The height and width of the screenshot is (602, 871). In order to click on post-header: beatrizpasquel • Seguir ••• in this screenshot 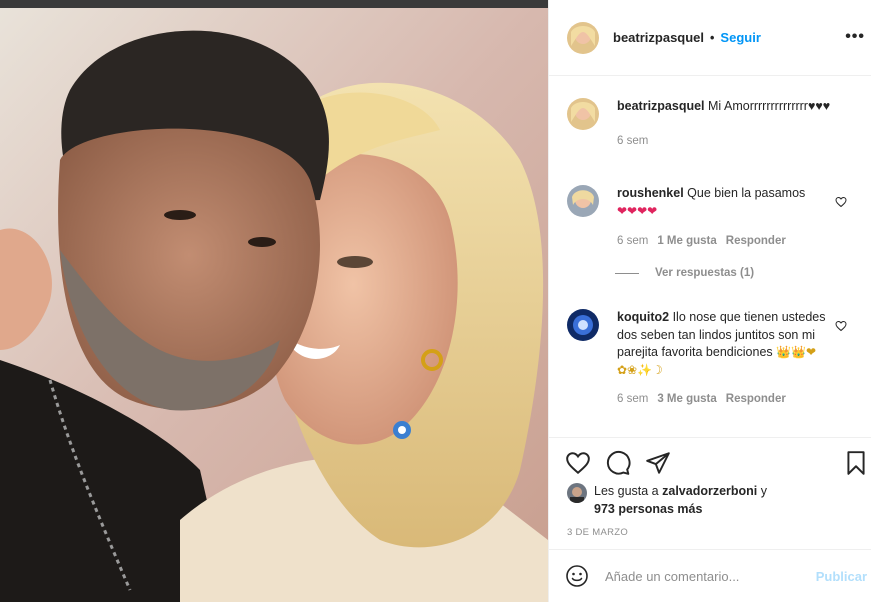, I will do `click(710, 38)`.